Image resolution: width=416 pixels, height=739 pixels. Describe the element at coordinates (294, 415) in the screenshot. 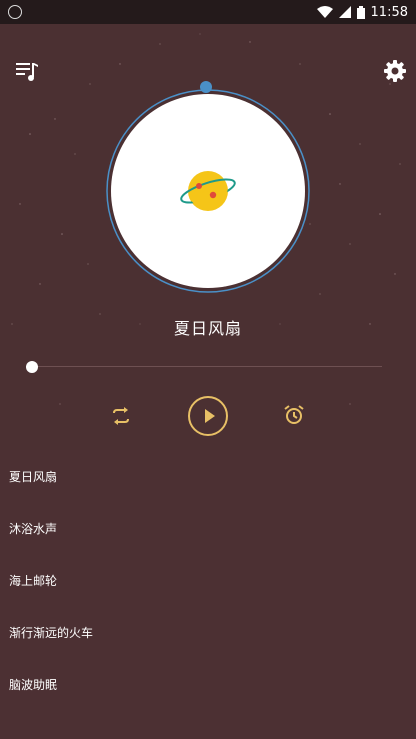

I see `alarm-clock-icon` at that location.